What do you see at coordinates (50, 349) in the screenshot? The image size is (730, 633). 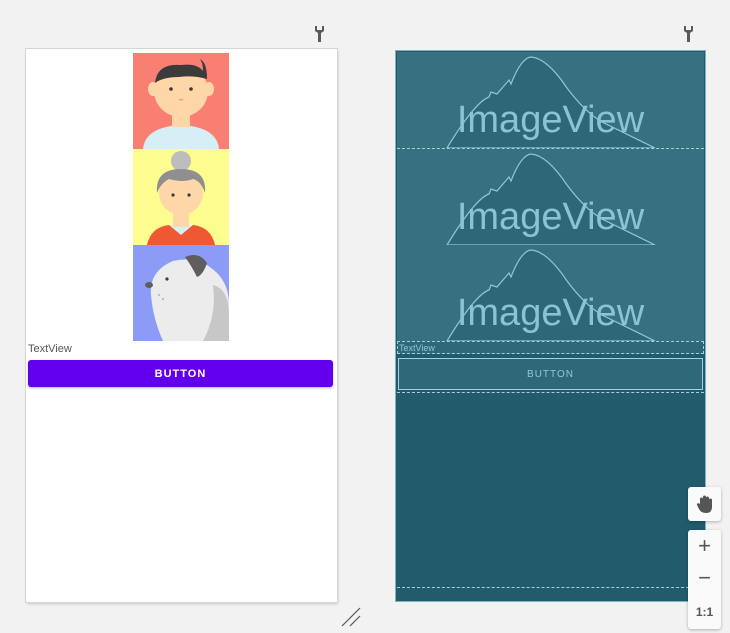 I see `textview: TextView` at bounding box center [50, 349].